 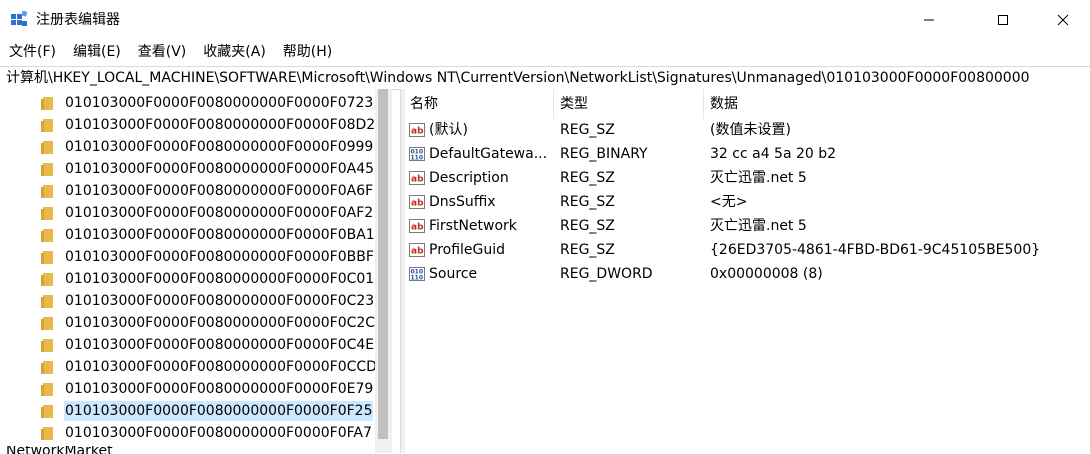 I want to click on value-name: (默认), so click(x=448, y=130).